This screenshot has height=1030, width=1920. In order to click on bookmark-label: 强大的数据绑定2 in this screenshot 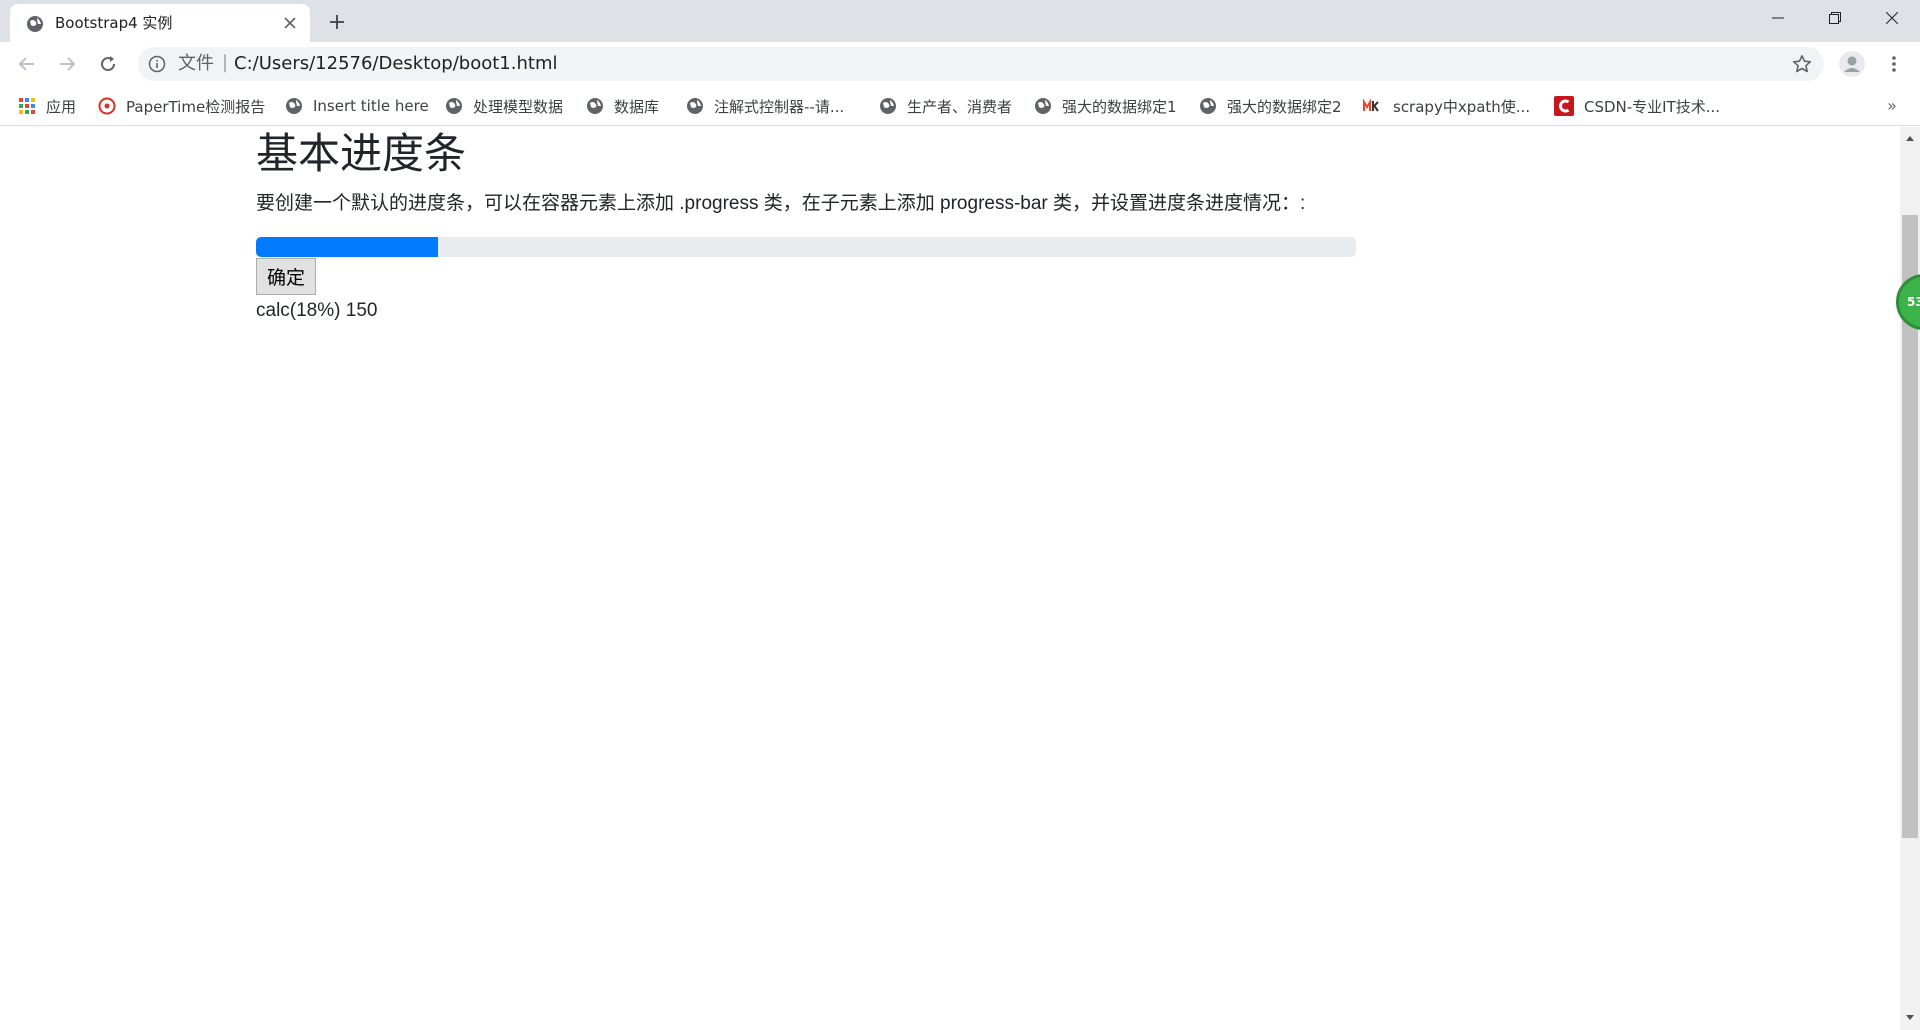, I will do `click(1284, 106)`.